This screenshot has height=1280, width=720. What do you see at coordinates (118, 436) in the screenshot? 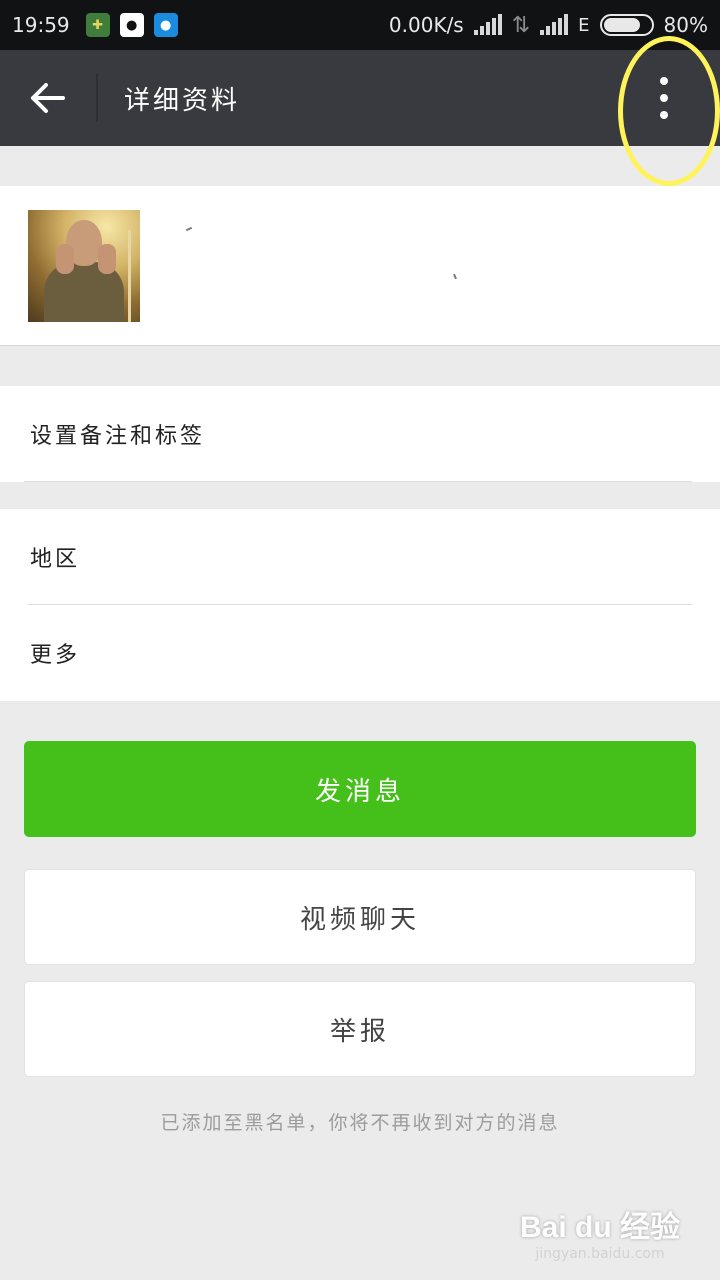
I see `remark-tags-label: 设置备注和标签` at bounding box center [118, 436].